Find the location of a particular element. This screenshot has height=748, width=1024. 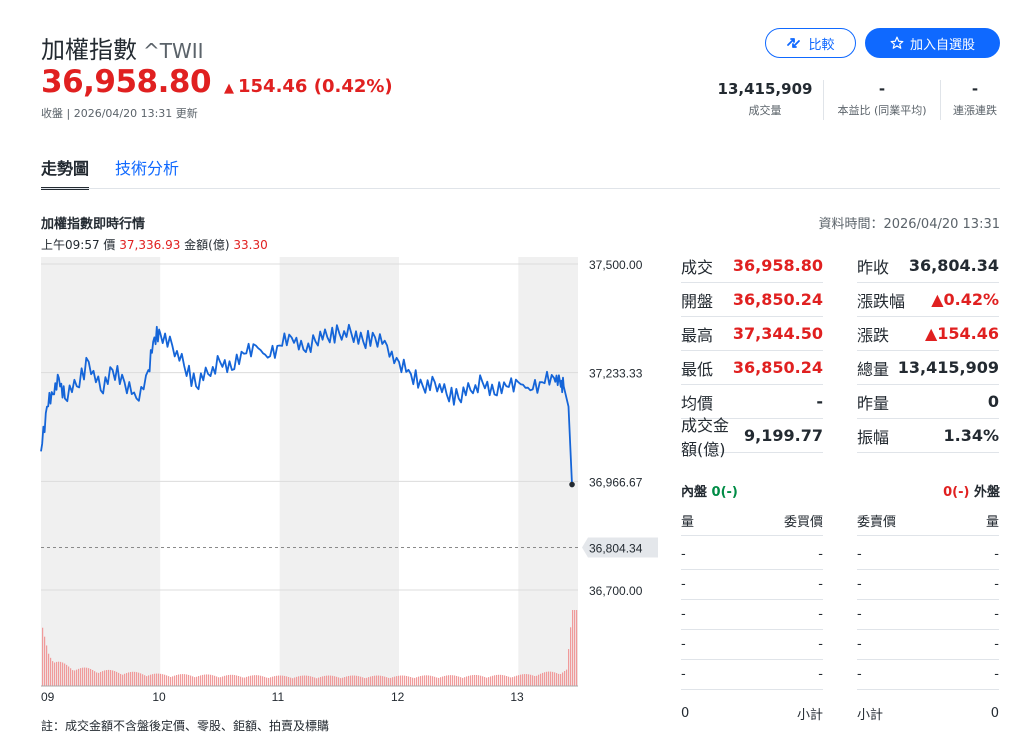

quote-row: 昨量 0 is located at coordinates (928, 402).